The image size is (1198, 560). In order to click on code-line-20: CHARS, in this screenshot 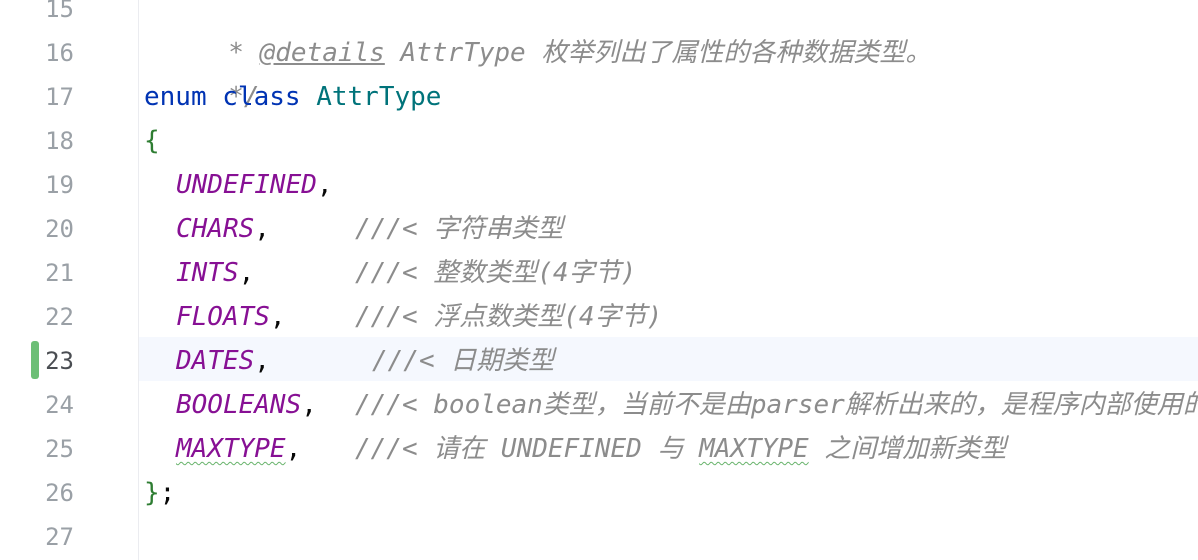, I will do `click(223, 229)`.